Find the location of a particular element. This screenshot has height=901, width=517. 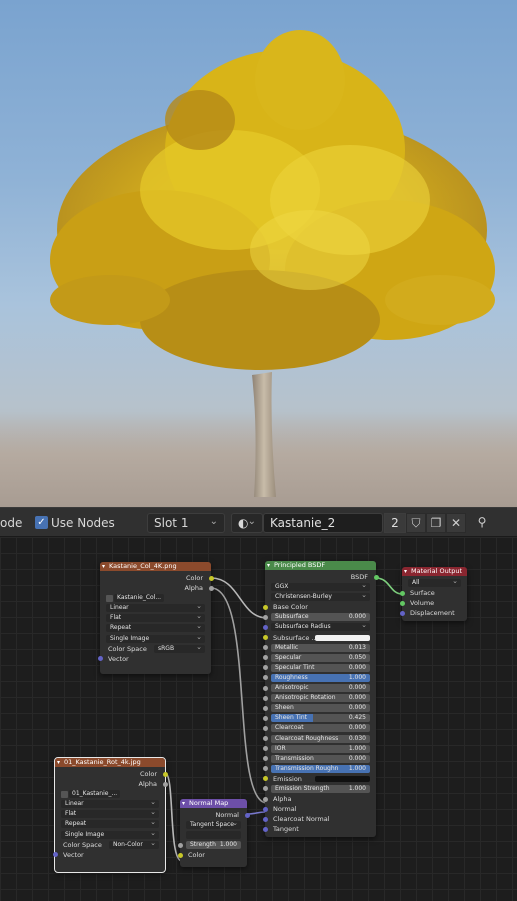

use-nodes-label: Use Nodes is located at coordinates (83, 523).